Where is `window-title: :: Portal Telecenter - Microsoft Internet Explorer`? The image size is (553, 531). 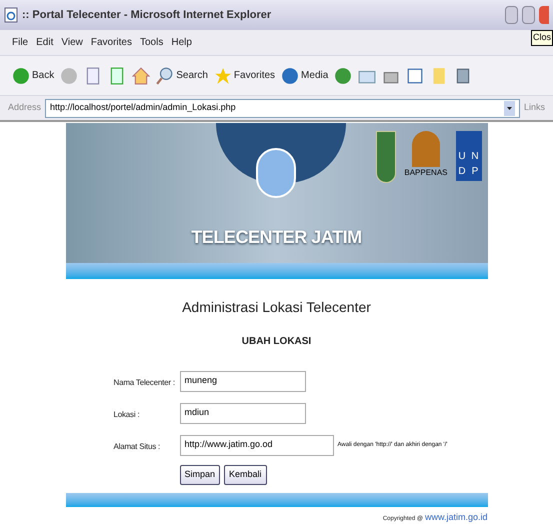
window-title: :: Portal Telecenter - Microsoft Internet Explorer is located at coordinates (147, 15).